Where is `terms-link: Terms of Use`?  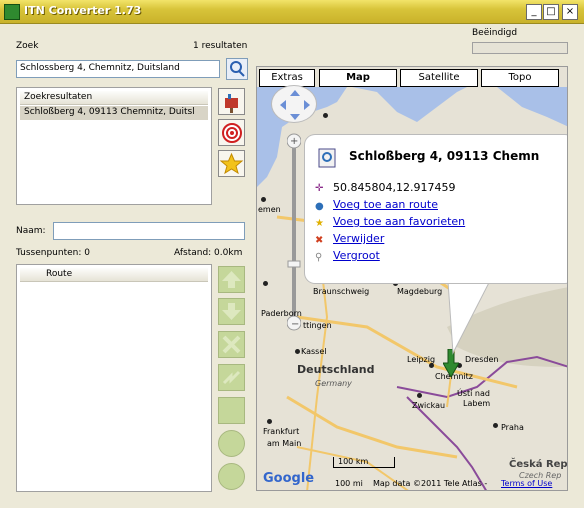 terms-link: Terms of Use is located at coordinates (526, 483).